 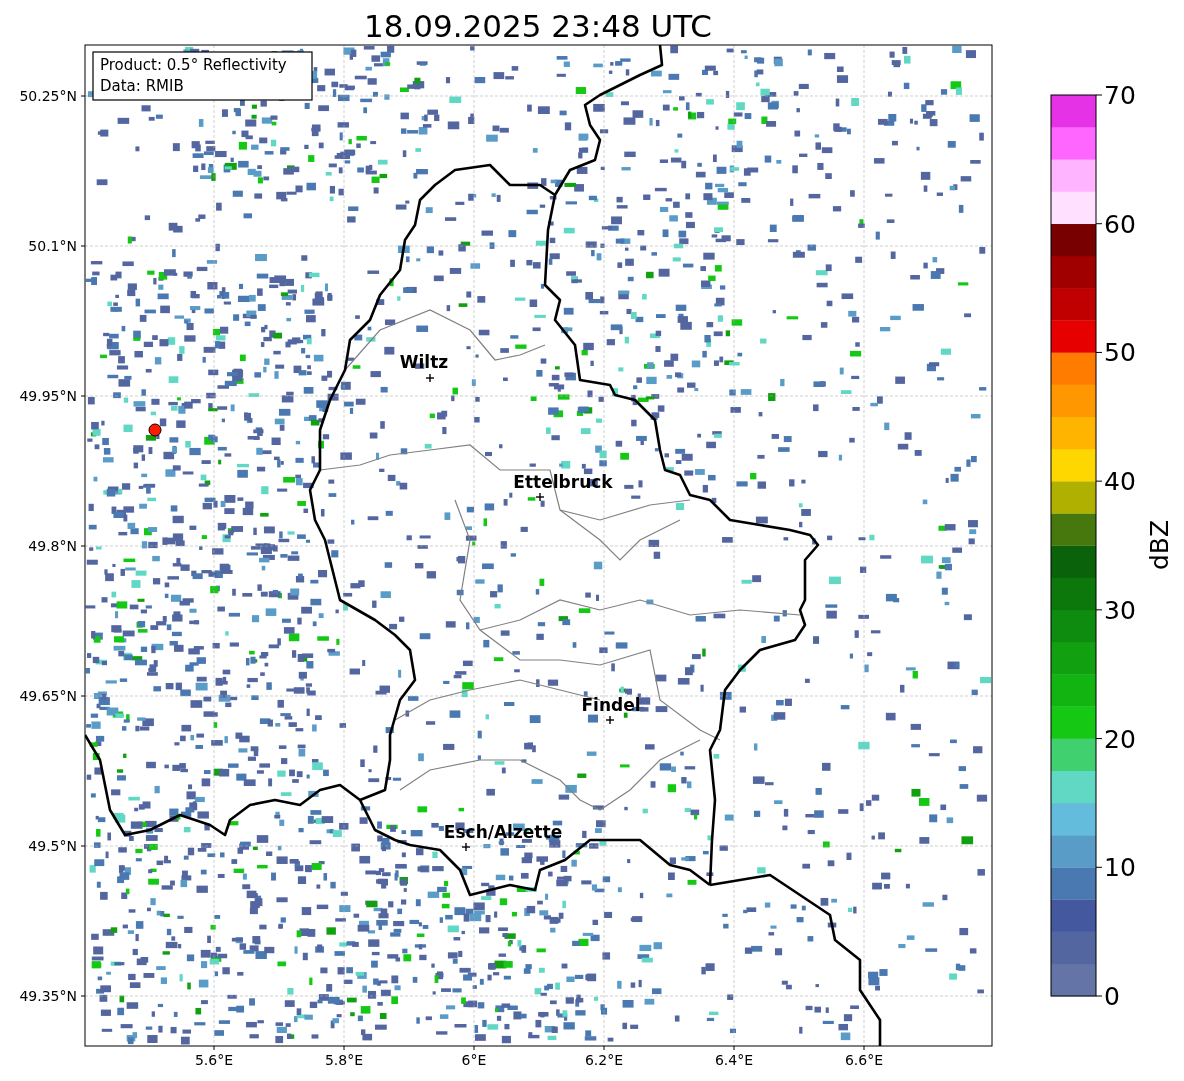 What do you see at coordinates (1120, 482) in the screenshot?
I see `colorbar-tick-label: 40` at bounding box center [1120, 482].